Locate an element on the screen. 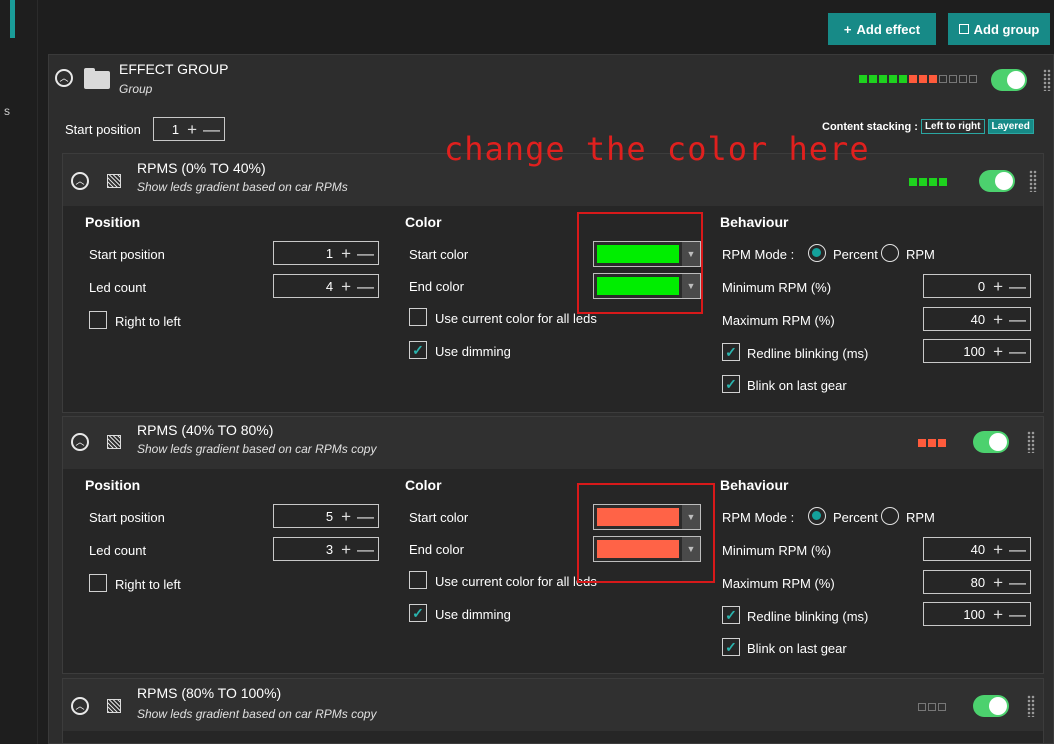  led-count-stepper: 4 + — is located at coordinates (326, 286).